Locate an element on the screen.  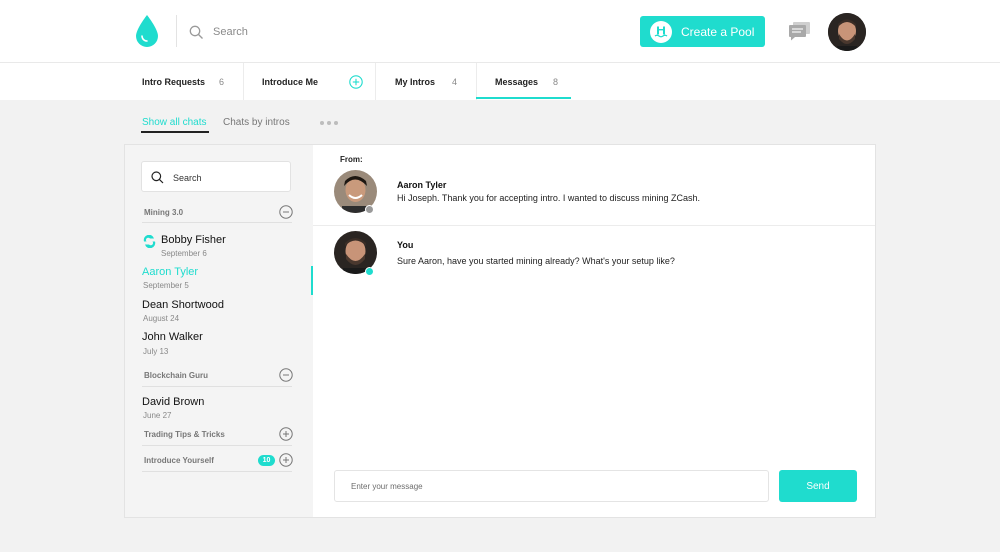
contact-date: August 24 is located at coordinates (161, 318).